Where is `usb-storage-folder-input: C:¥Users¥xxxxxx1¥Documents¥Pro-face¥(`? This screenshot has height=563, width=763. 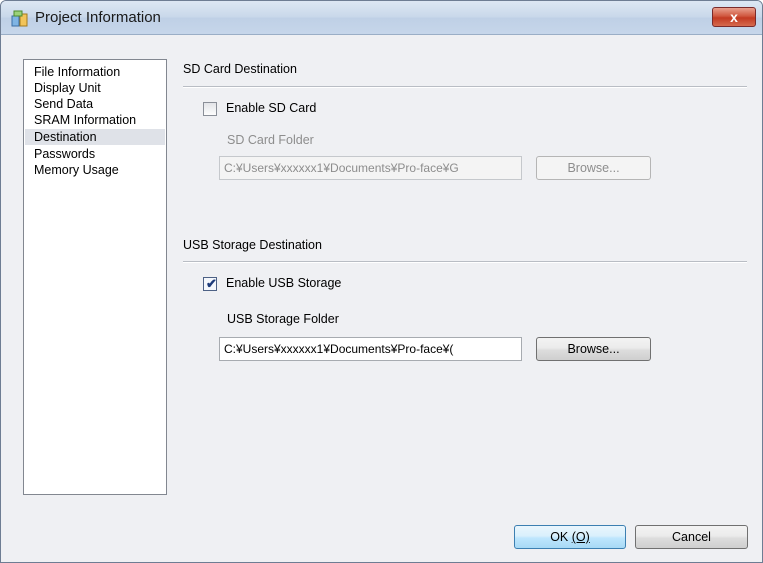
usb-storage-folder-input: C:¥Users¥xxxxxx1¥Documents¥Pro-face¥( is located at coordinates (370, 349).